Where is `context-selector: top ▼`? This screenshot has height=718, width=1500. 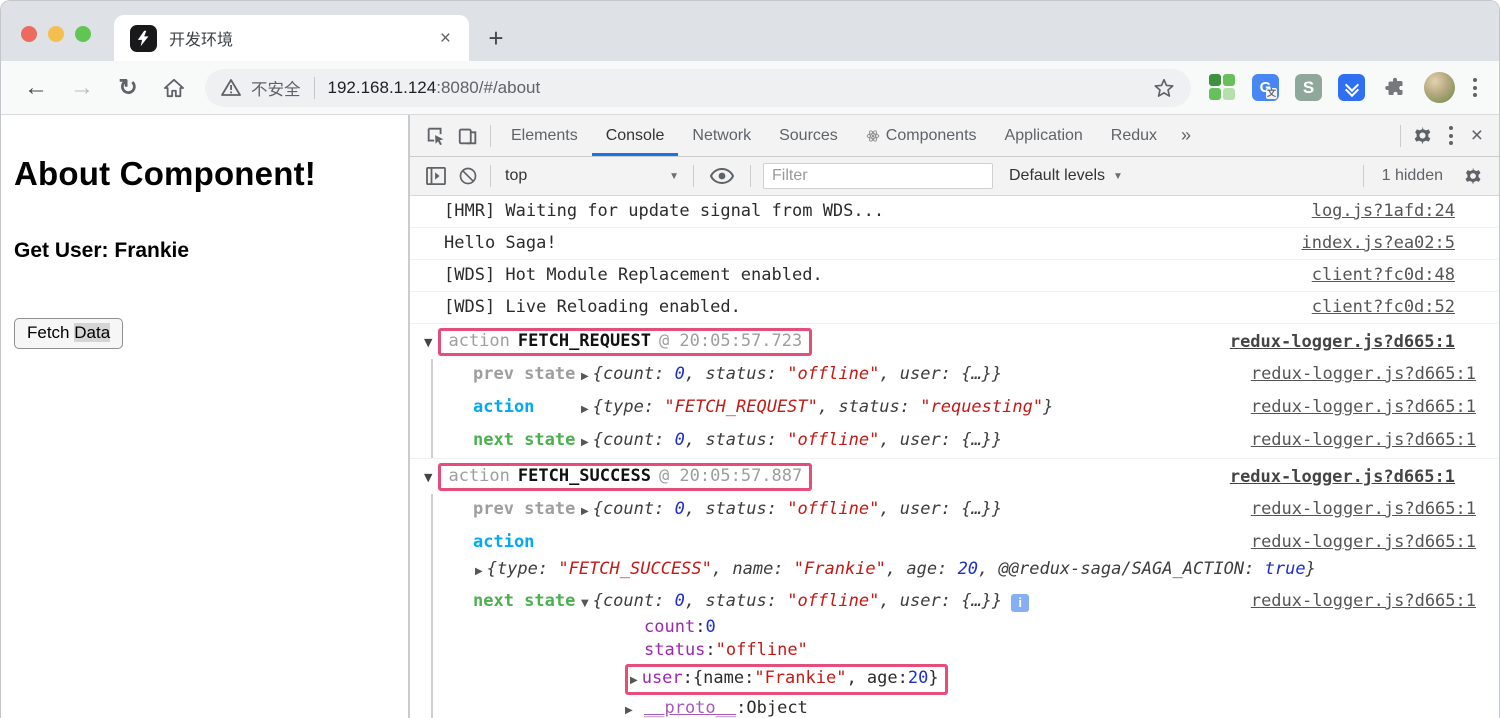
context-selector: top ▼ is located at coordinates (592, 176).